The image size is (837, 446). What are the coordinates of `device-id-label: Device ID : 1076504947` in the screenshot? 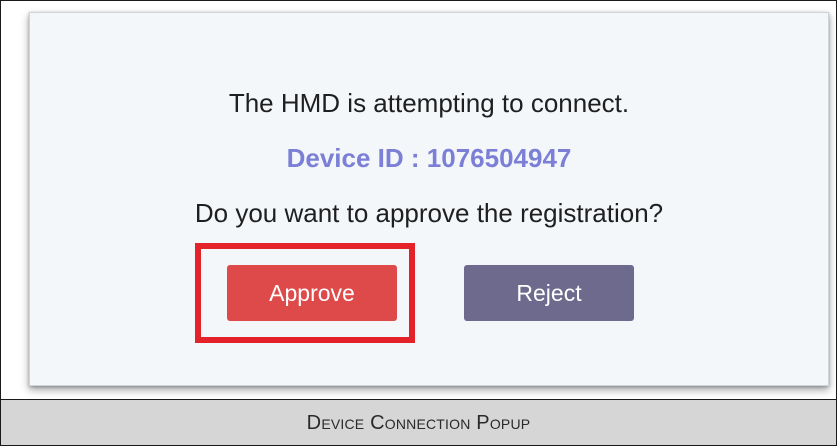 It's located at (429, 158).